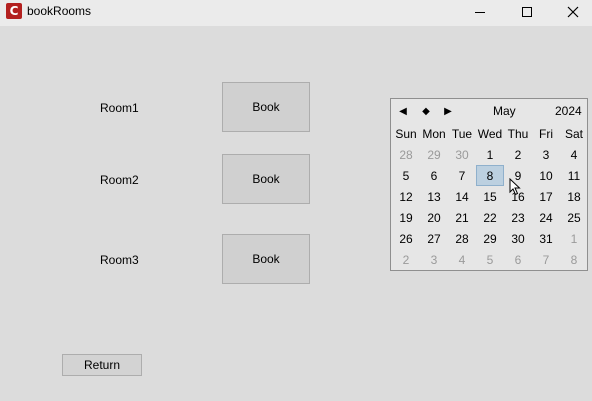 Image resolution: width=592 pixels, height=401 pixels. Describe the element at coordinates (406, 238) in the screenshot. I see `calendar-day: 26` at that location.